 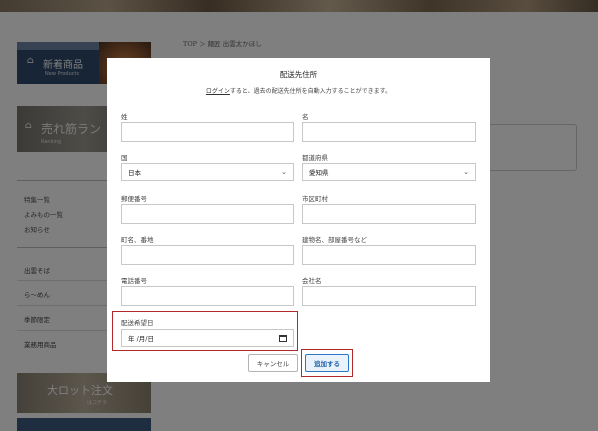 I want to click on building-input, so click(x=389, y=255).